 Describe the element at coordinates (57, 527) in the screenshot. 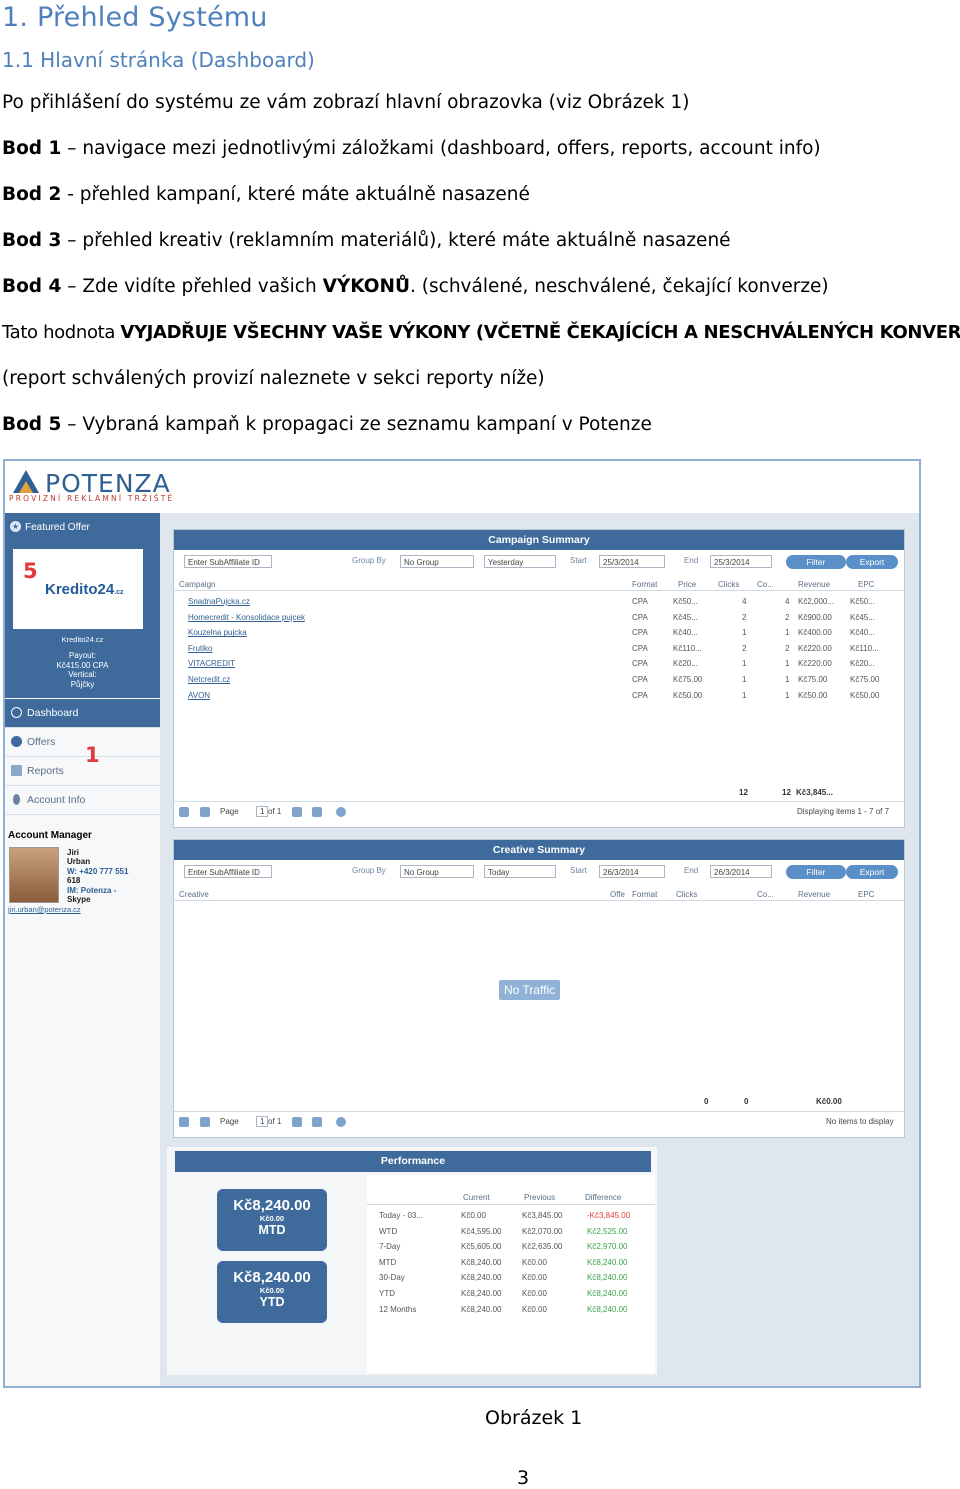

I see `featured-title: Featured Offer` at that location.